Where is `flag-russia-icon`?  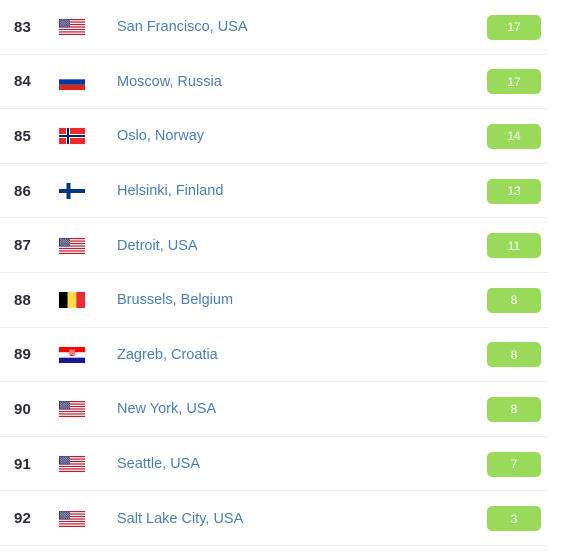 flag-russia-icon is located at coordinates (72, 81).